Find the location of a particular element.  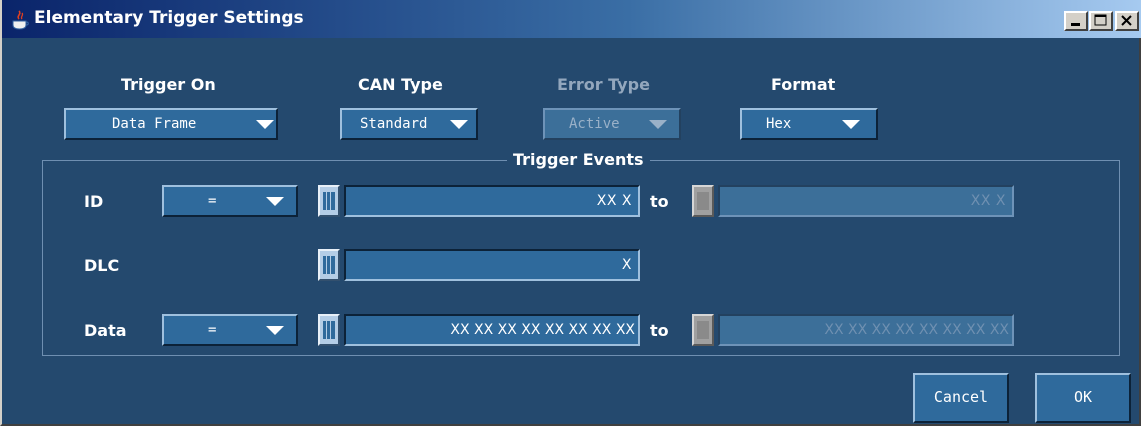

close-button is located at coordinates (1127, 21).